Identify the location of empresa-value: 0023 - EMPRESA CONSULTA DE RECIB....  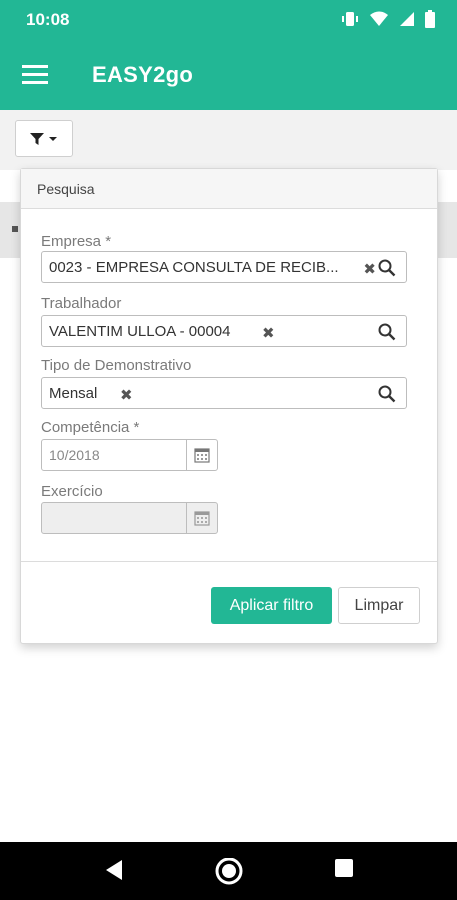
(194, 267).